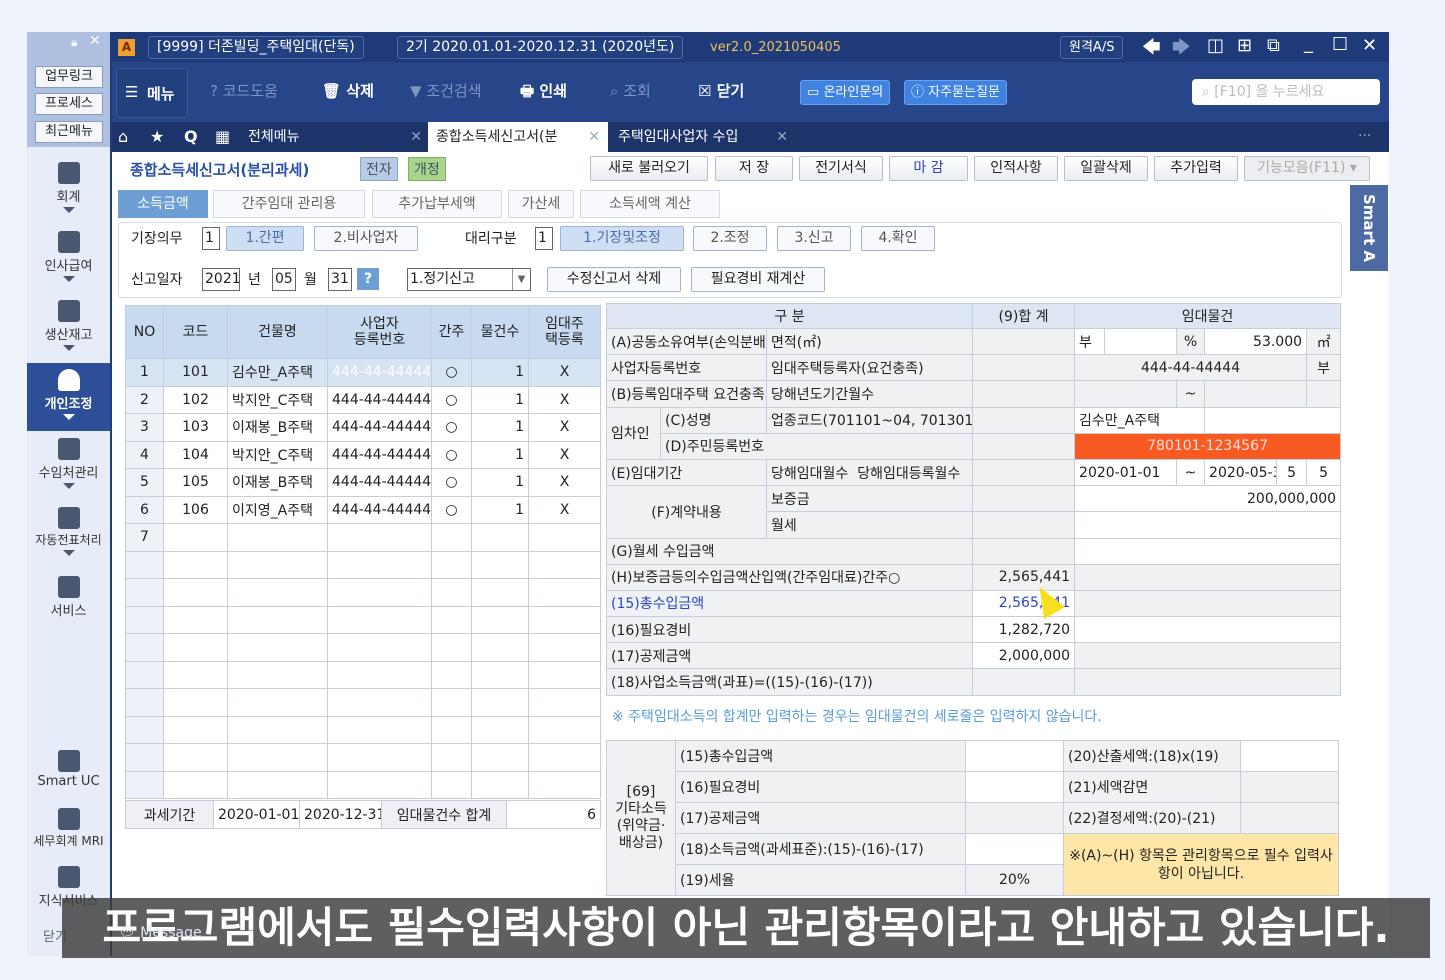 The height and width of the screenshot is (980, 1445). I want to click on prior-form-button: 전기서식, so click(841, 168).